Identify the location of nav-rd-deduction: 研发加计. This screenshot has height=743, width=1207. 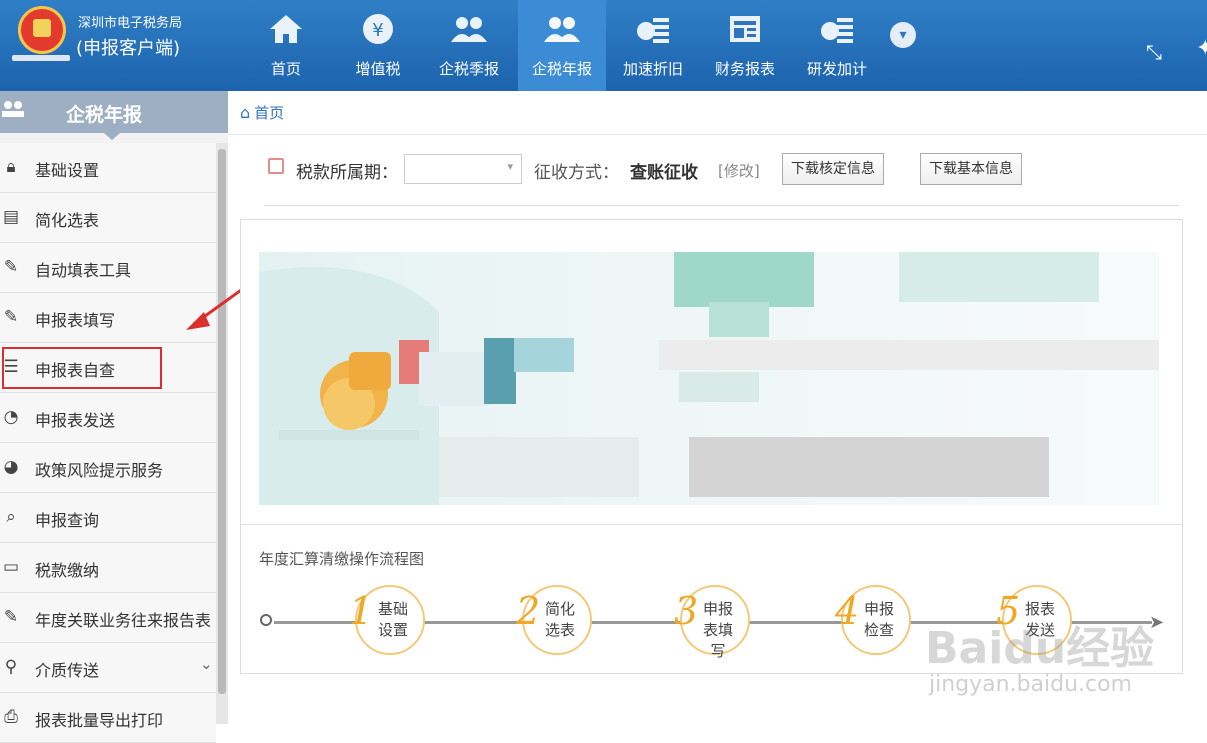
(837, 45).